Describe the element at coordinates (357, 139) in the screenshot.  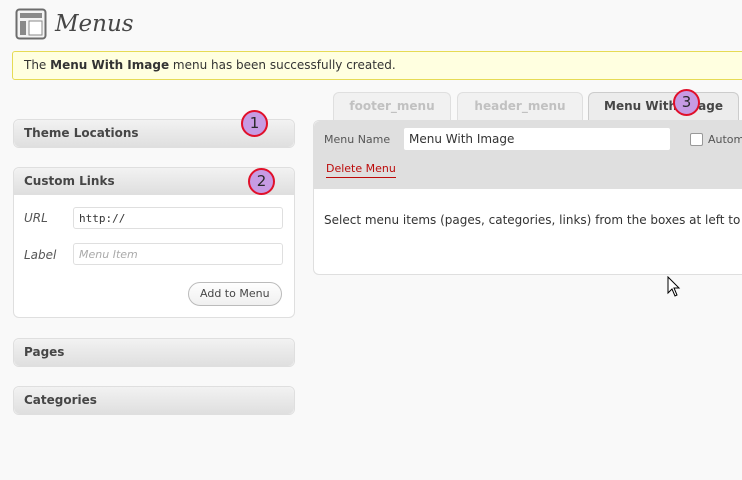
I see `menu-name-label: Menu Name` at that location.